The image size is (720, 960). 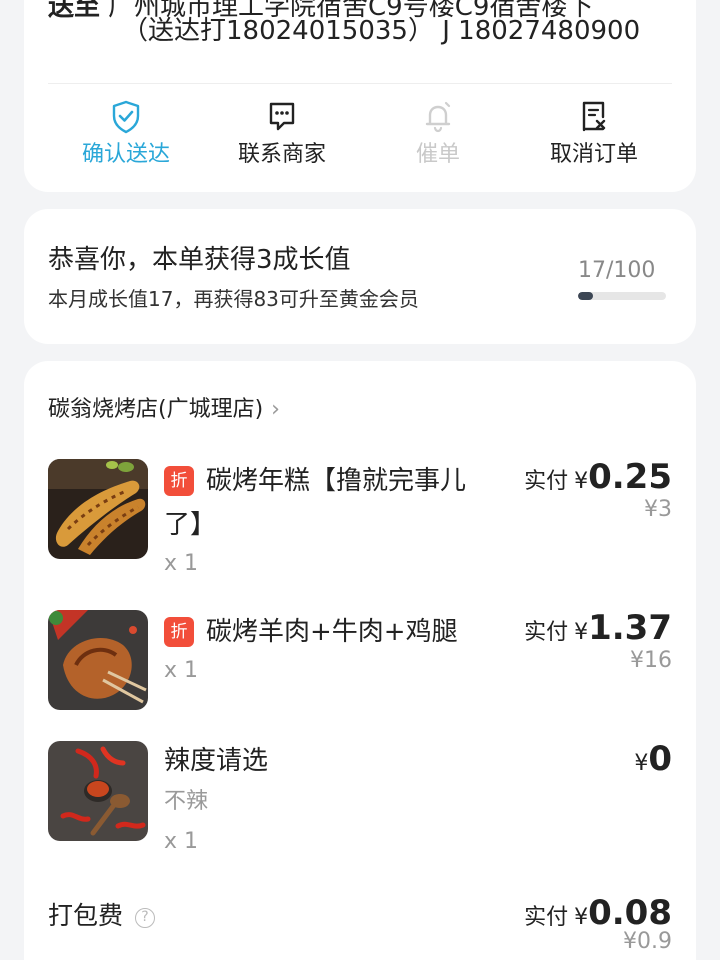 What do you see at coordinates (233, 299) in the screenshot?
I see `growth-subtitle: 本月成长值17，再获得83可升至黄金会员` at bounding box center [233, 299].